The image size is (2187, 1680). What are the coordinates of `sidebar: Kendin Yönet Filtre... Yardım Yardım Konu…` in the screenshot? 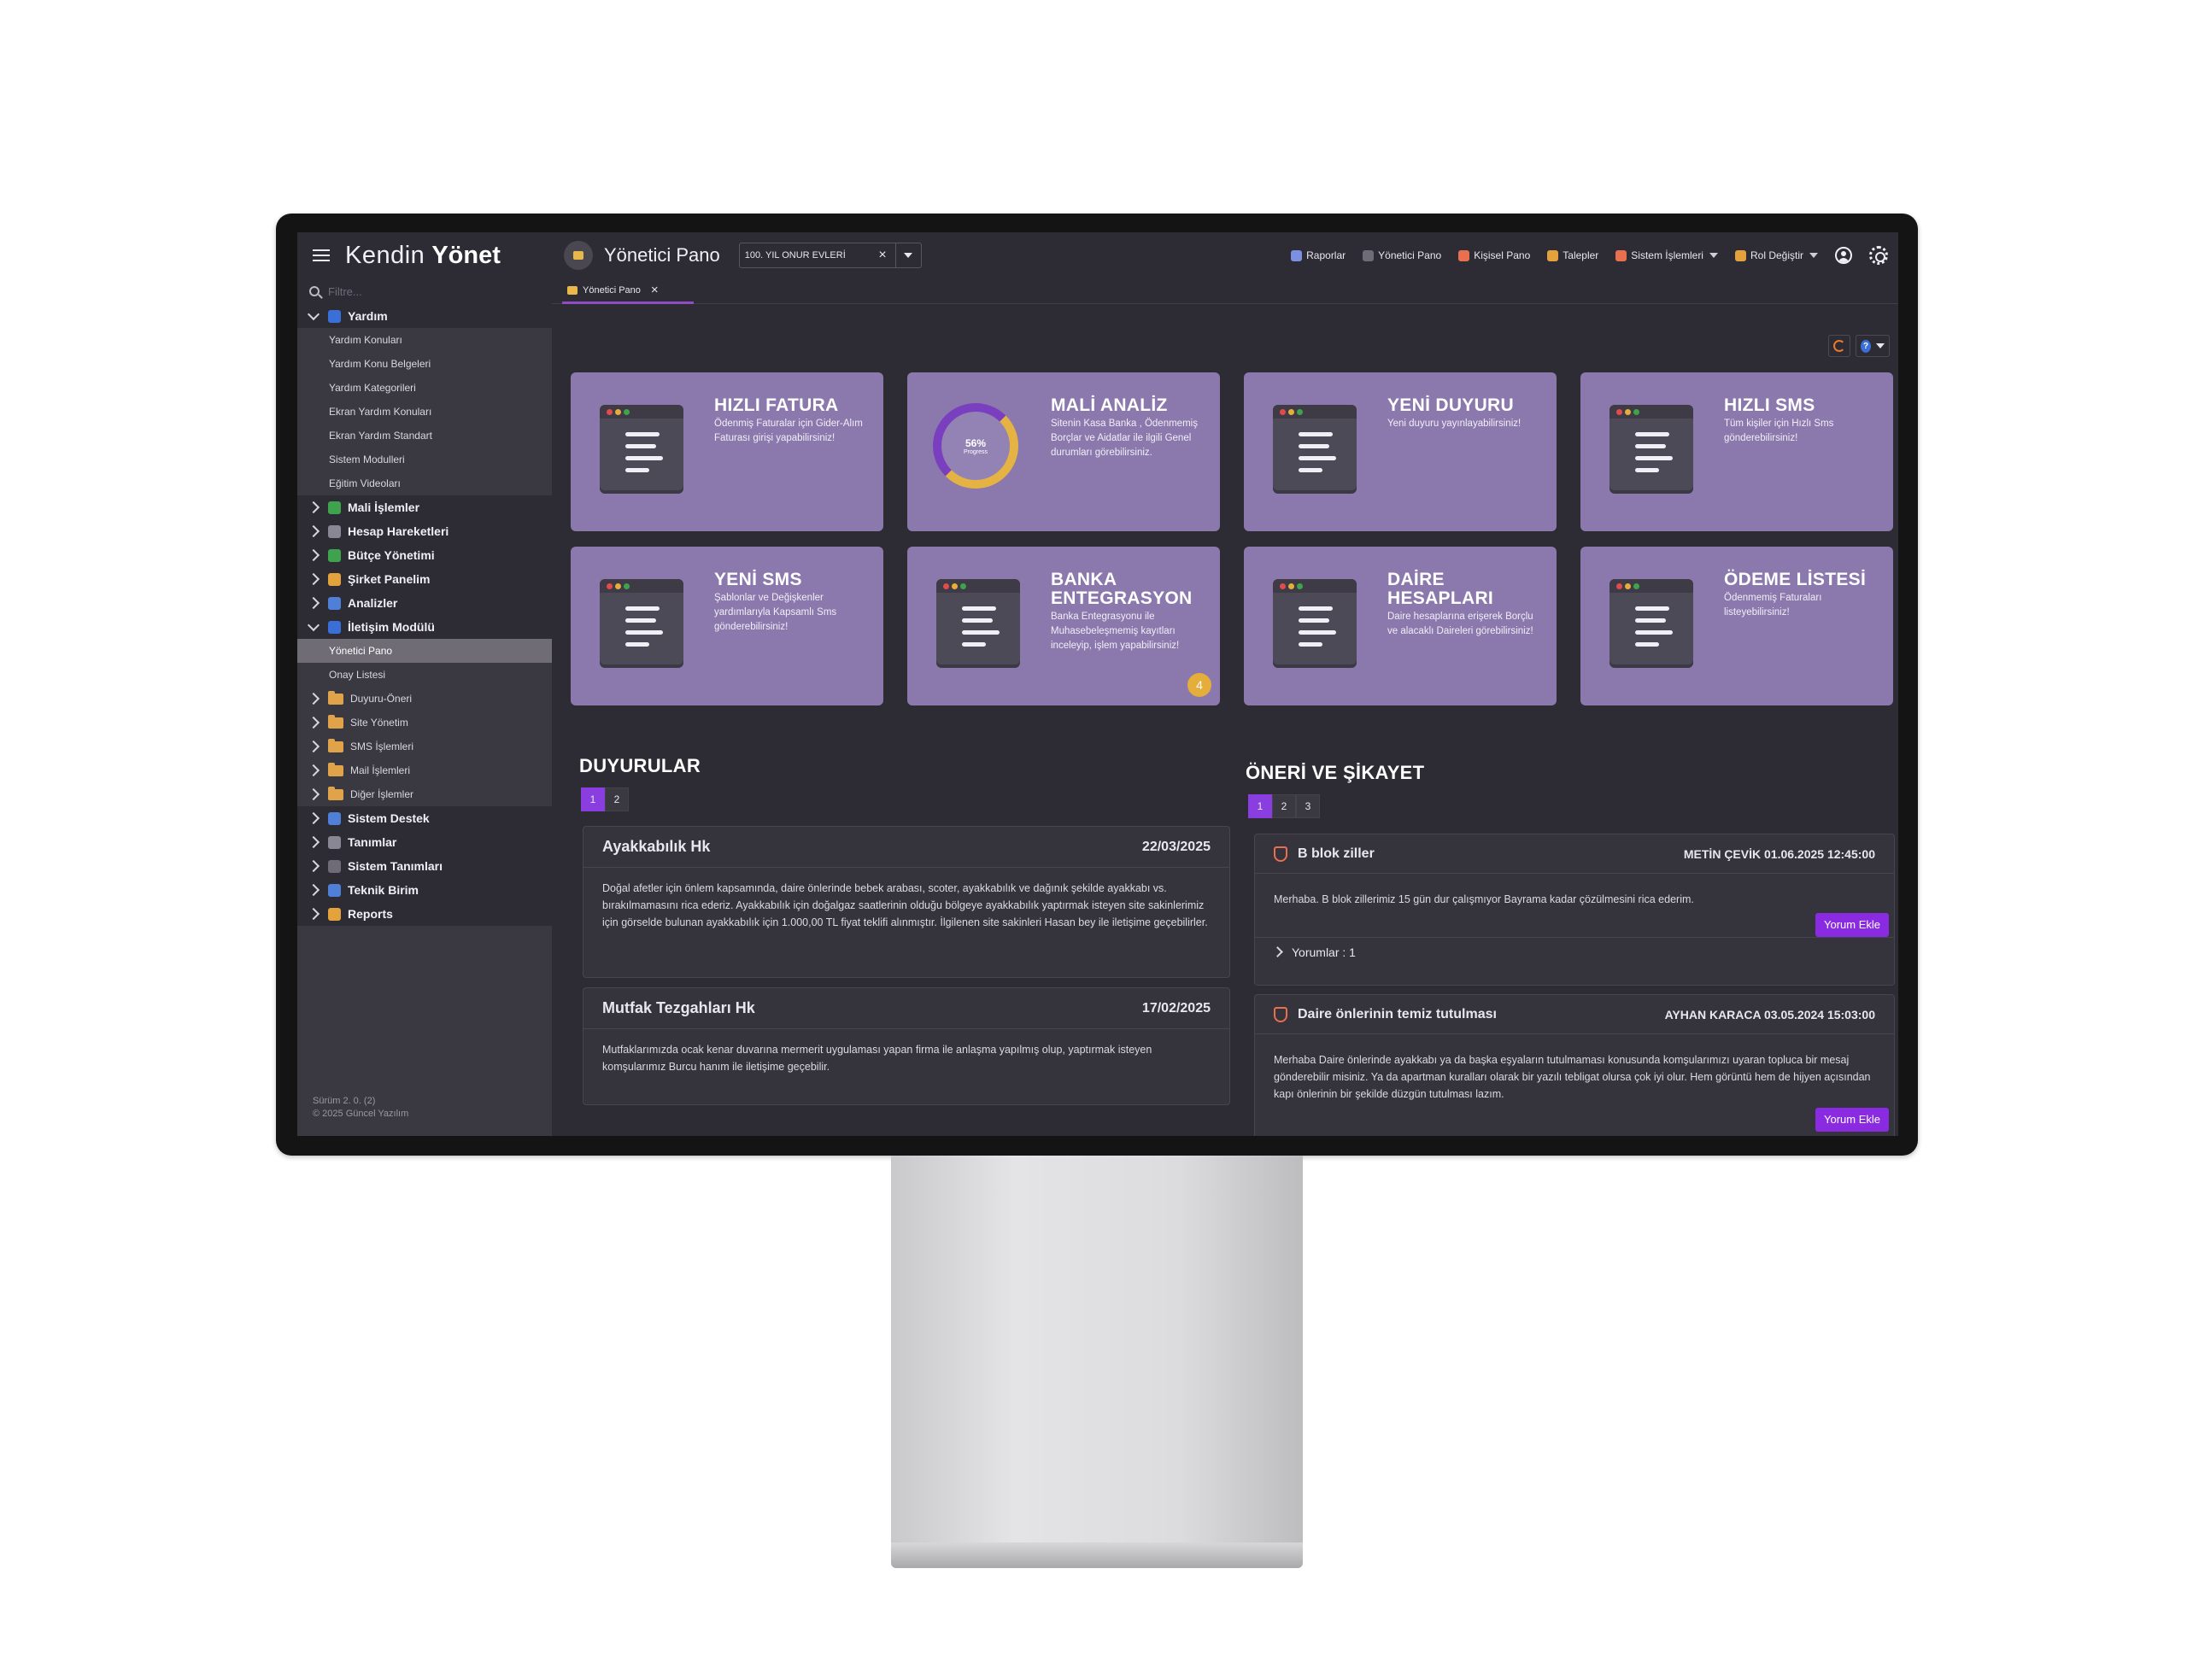 It's located at (424, 684).